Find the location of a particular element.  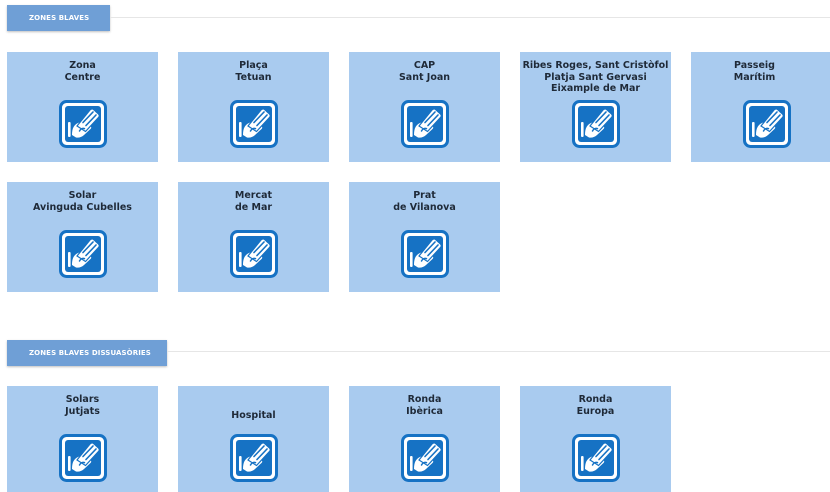

zone-tile-solar-avinguda-cubelles: Solar Avinguda Cubelles is located at coordinates (82, 237).